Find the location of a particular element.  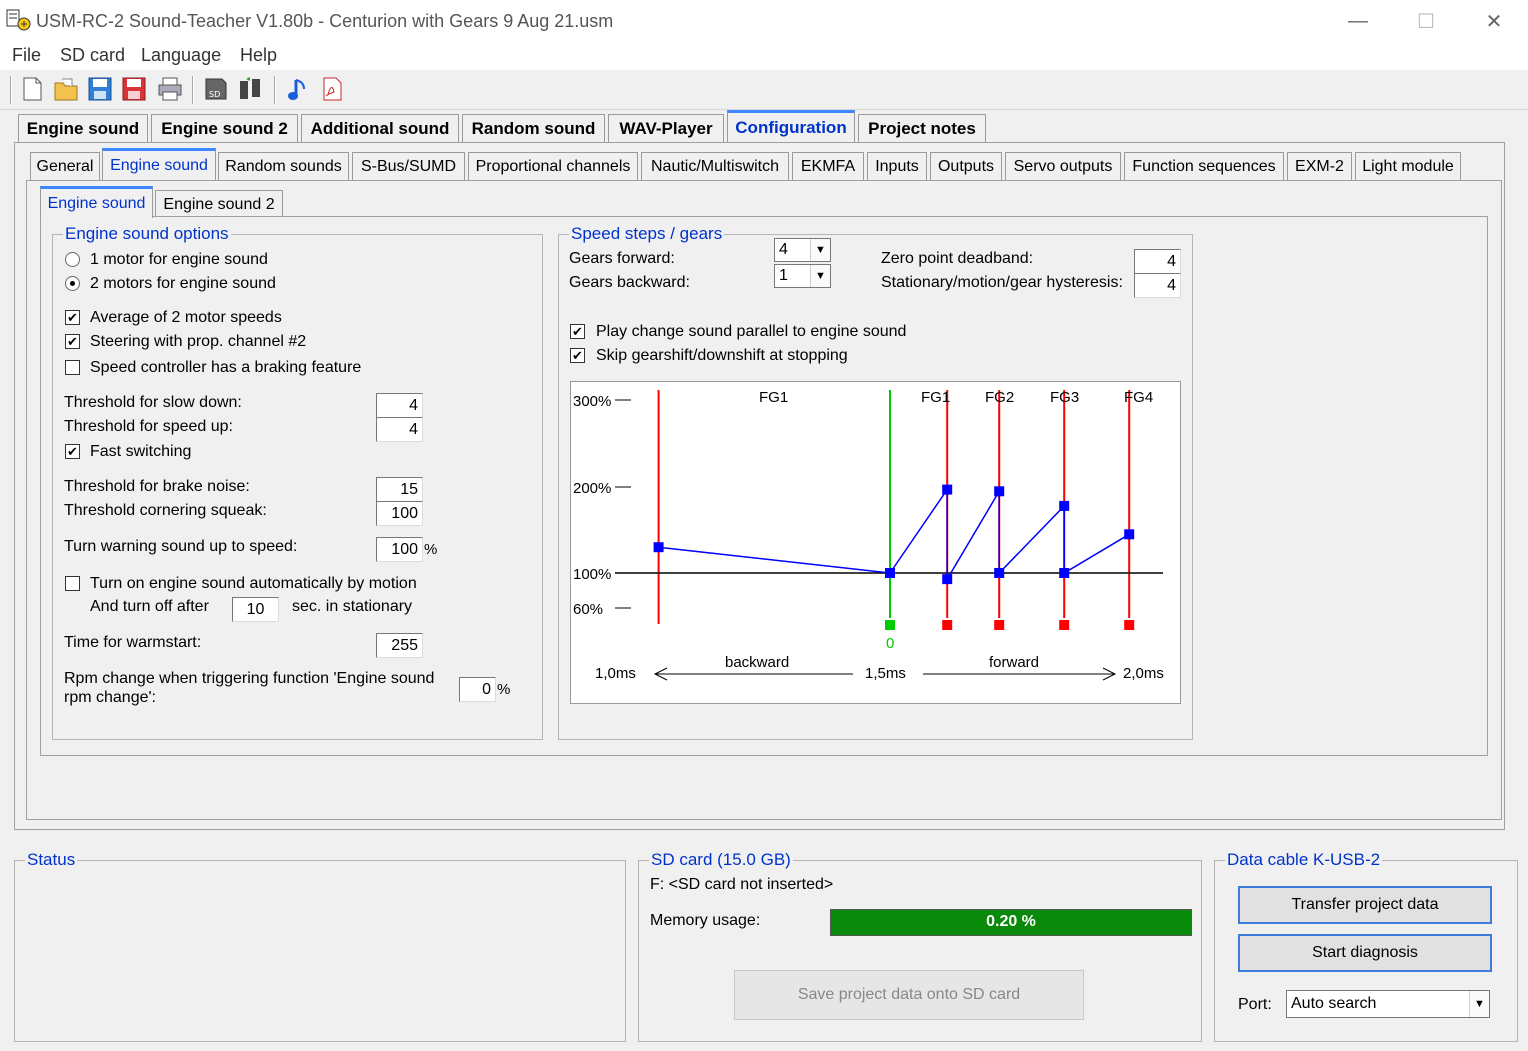

sd-card-legend: SD card (15.0 GB) is located at coordinates (721, 860).